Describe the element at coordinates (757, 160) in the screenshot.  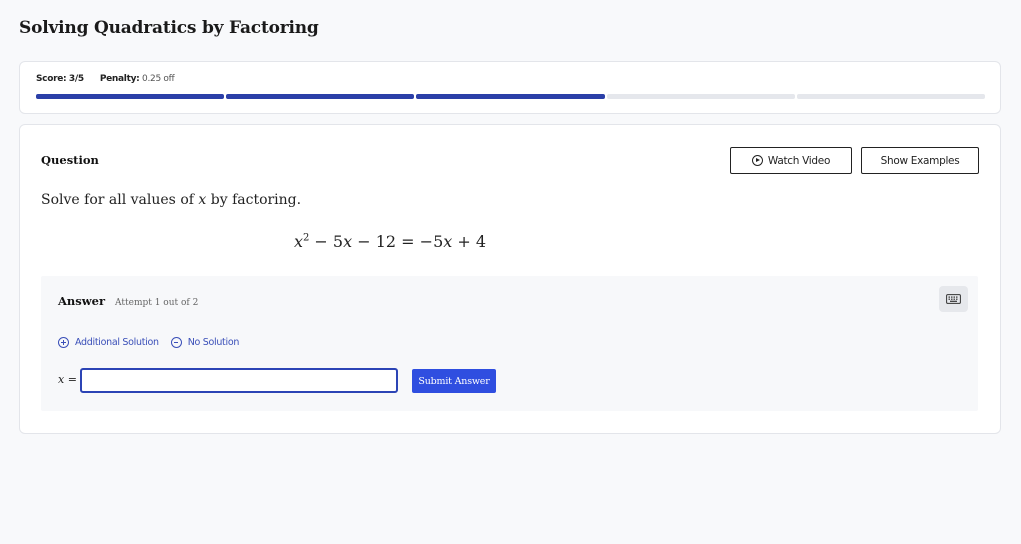
I see `play-circle-icon` at that location.